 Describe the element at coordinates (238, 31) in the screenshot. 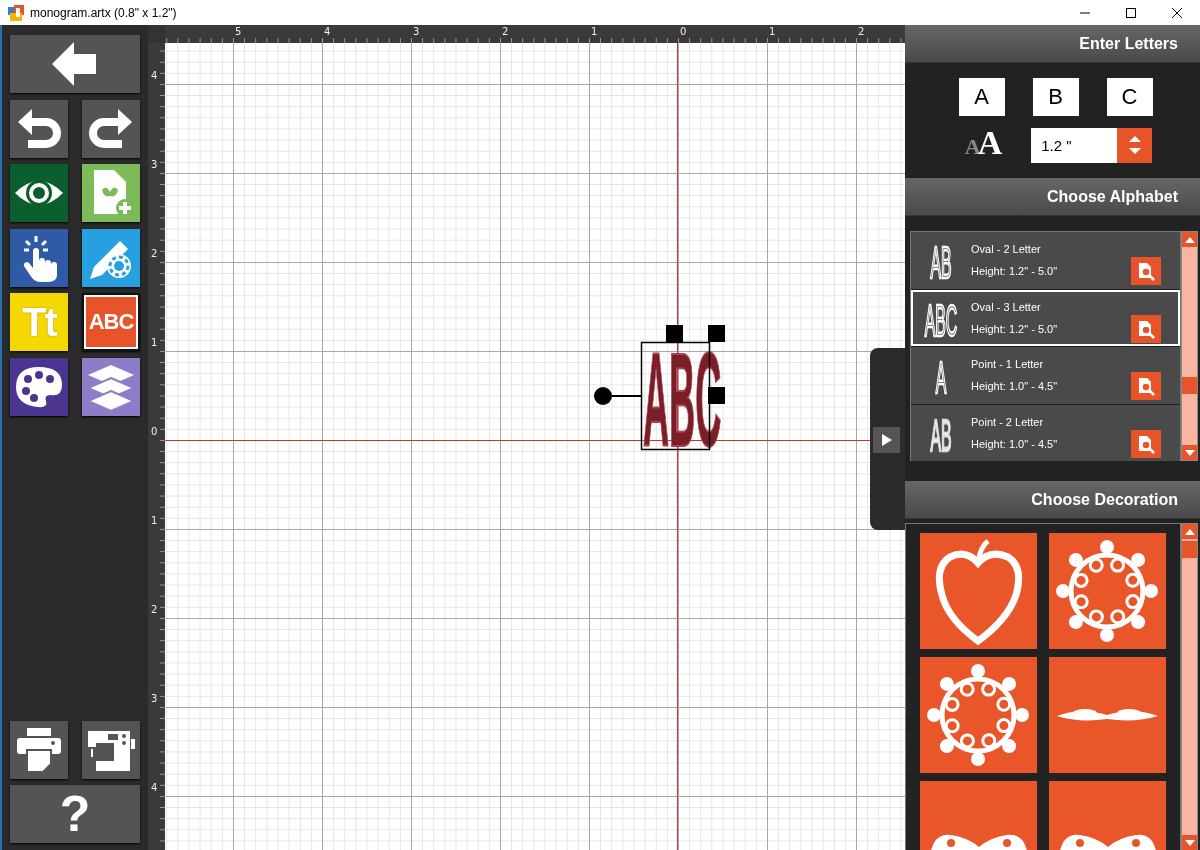

I see `ruler-label: 5` at that location.